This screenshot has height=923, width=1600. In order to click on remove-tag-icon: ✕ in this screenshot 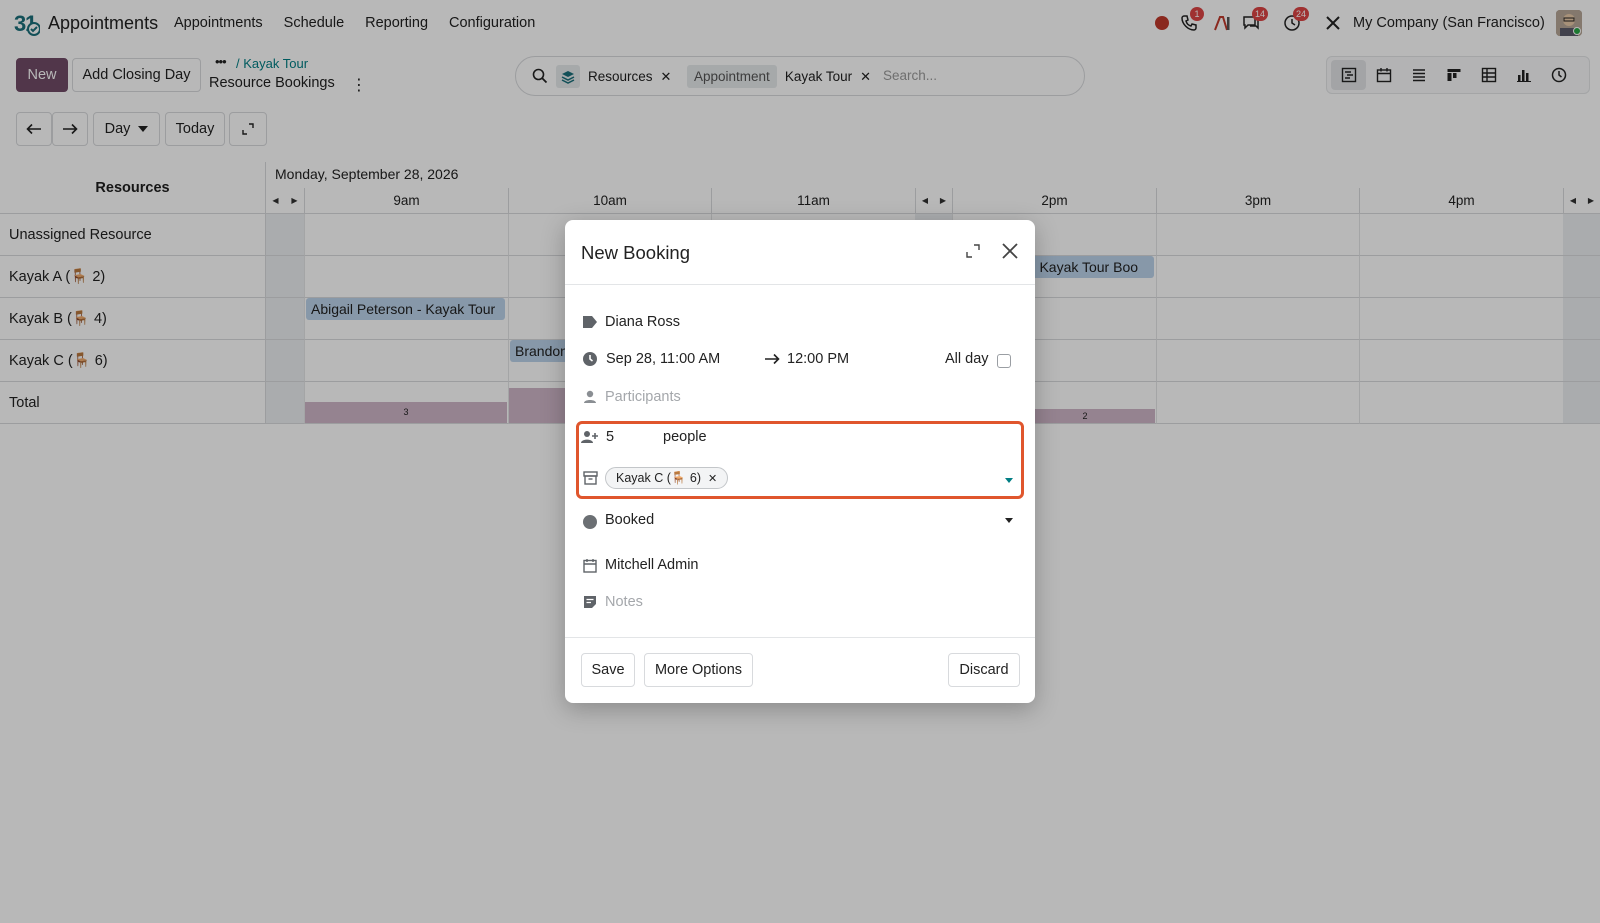, I will do `click(712, 478)`.